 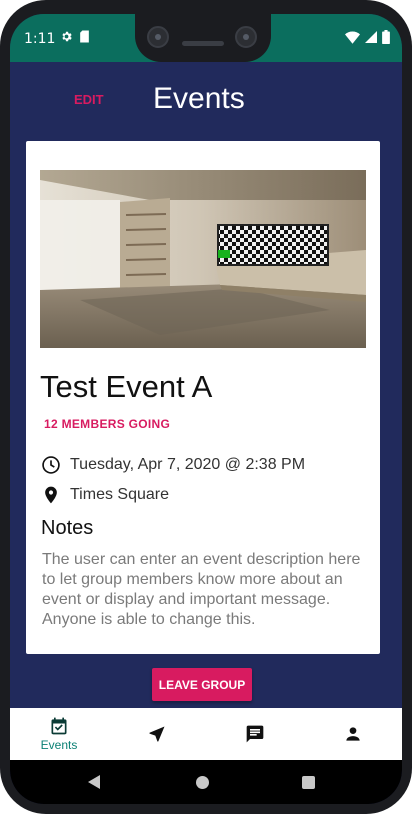 I want to click on battery-icon, so click(x=386, y=37).